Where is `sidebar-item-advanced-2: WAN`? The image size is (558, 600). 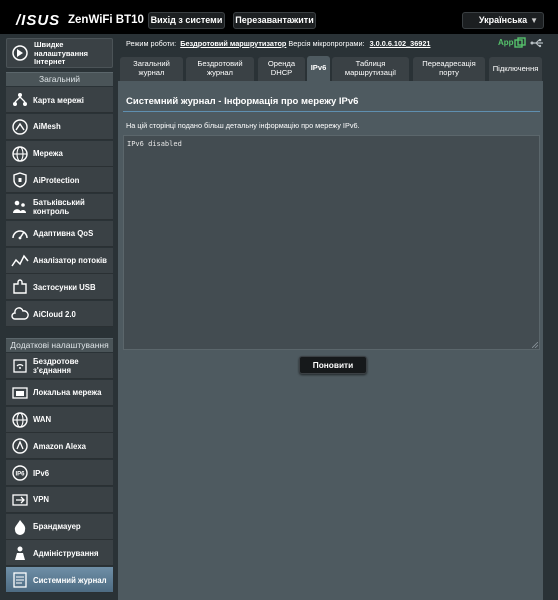
sidebar-item-advanced-2: WAN is located at coordinates (59, 419).